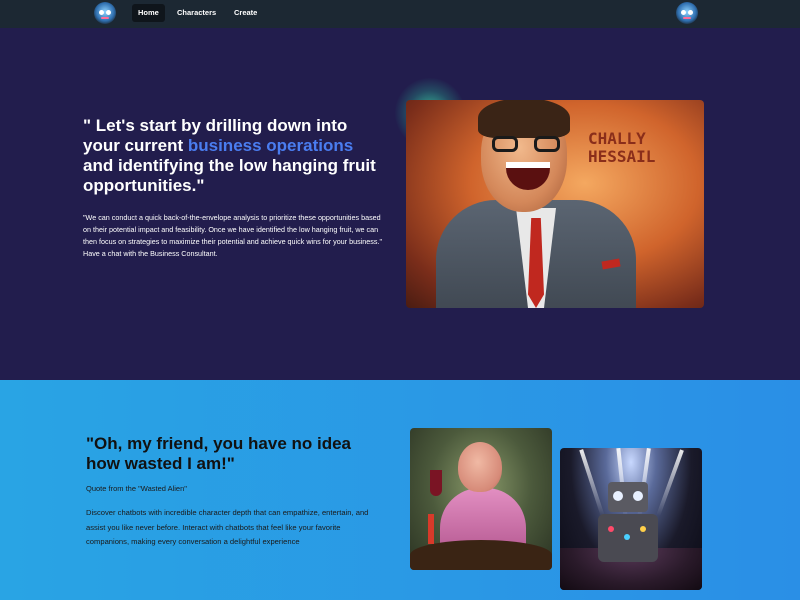 This screenshot has height=600, width=800. What do you see at coordinates (431, 529) in the screenshot?
I see `alien-bottle` at bounding box center [431, 529].